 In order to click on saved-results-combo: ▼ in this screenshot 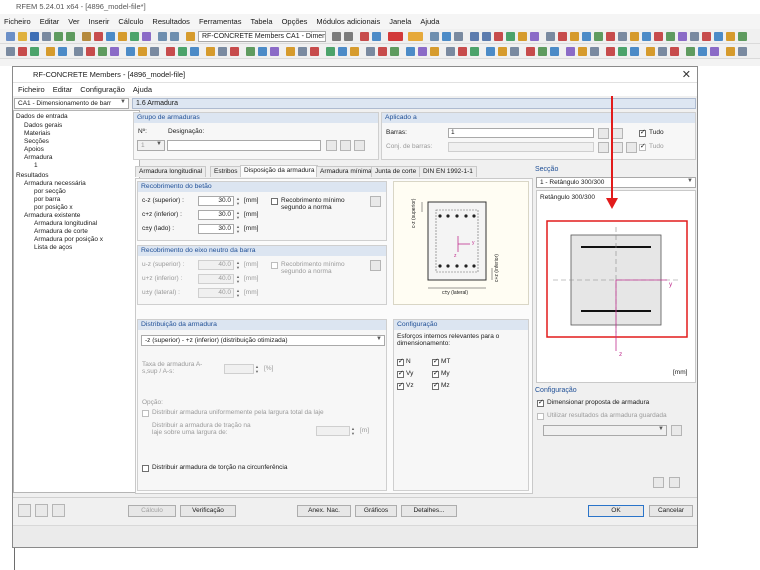, I will do `click(605, 430)`.